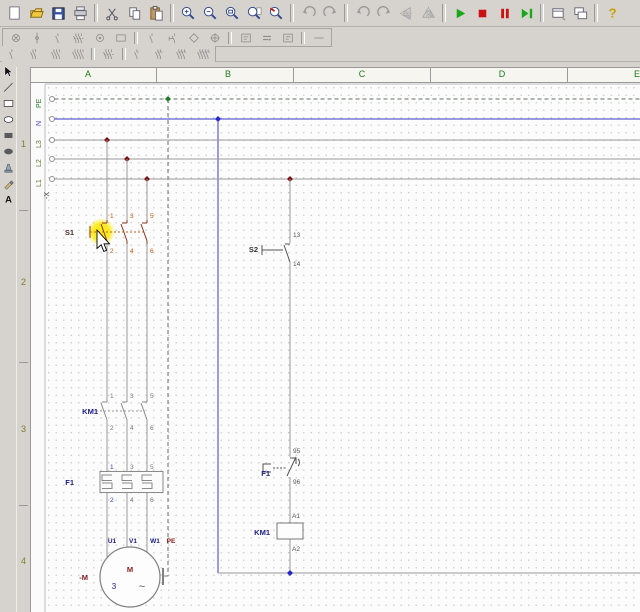  What do you see at coordinates (406, 13) in the screenshot?
I see `mirror-vertical-icon` at bounding box center [406, 13].